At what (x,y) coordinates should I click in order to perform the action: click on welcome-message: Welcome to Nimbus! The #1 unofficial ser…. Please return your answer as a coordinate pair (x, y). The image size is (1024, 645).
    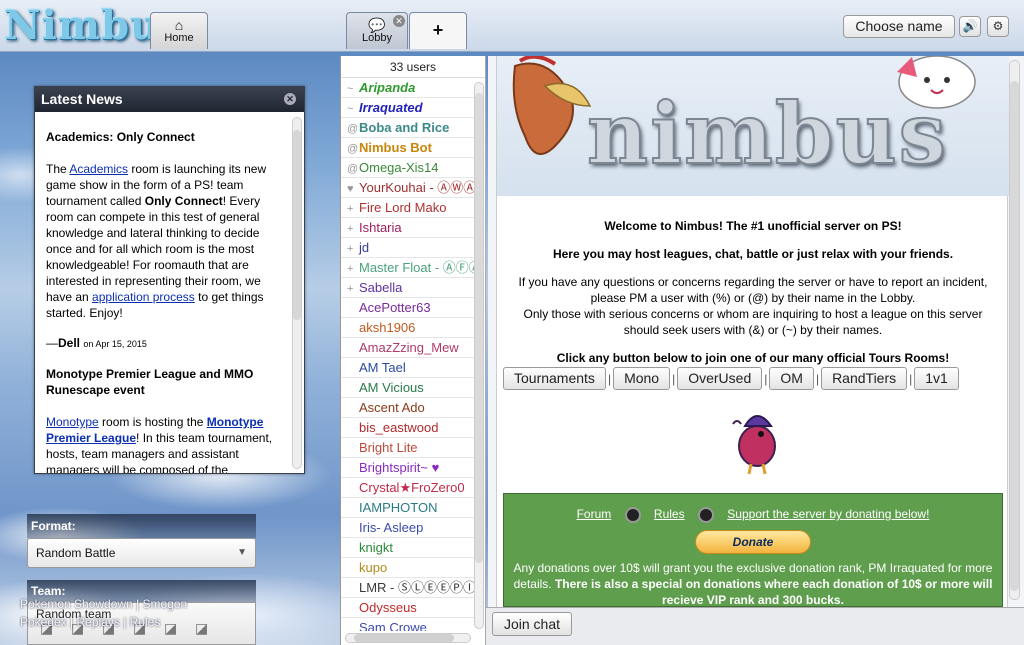
    Looking at the image, I should click on (753, 286).